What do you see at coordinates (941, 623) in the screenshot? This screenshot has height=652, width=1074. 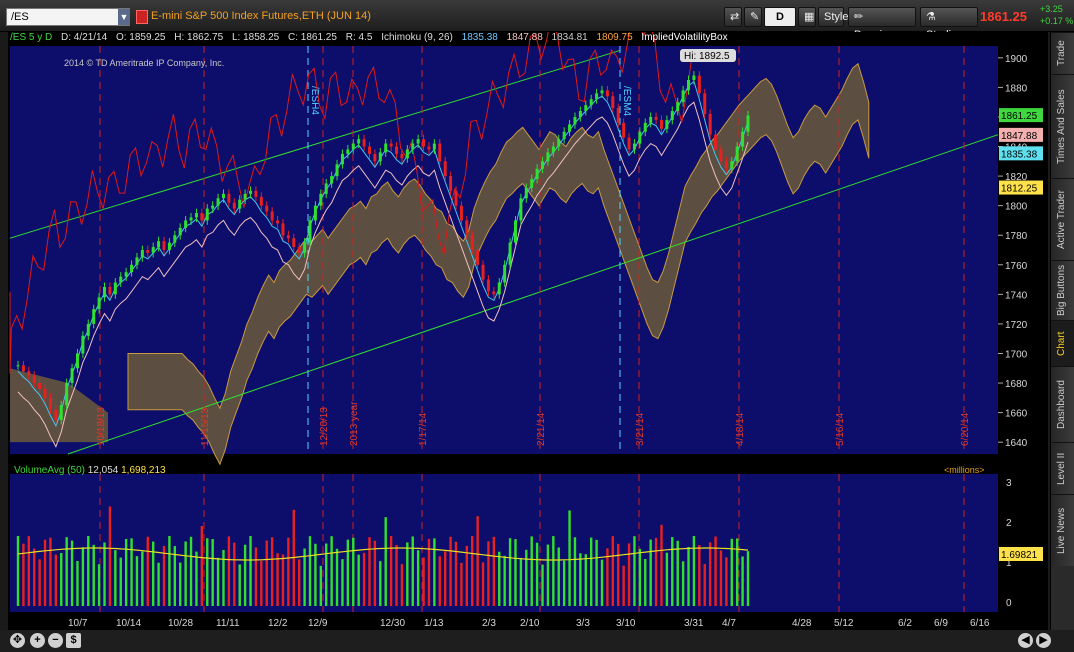 I see `x-axis-label: 6/9` at bounding box center [941, 623].